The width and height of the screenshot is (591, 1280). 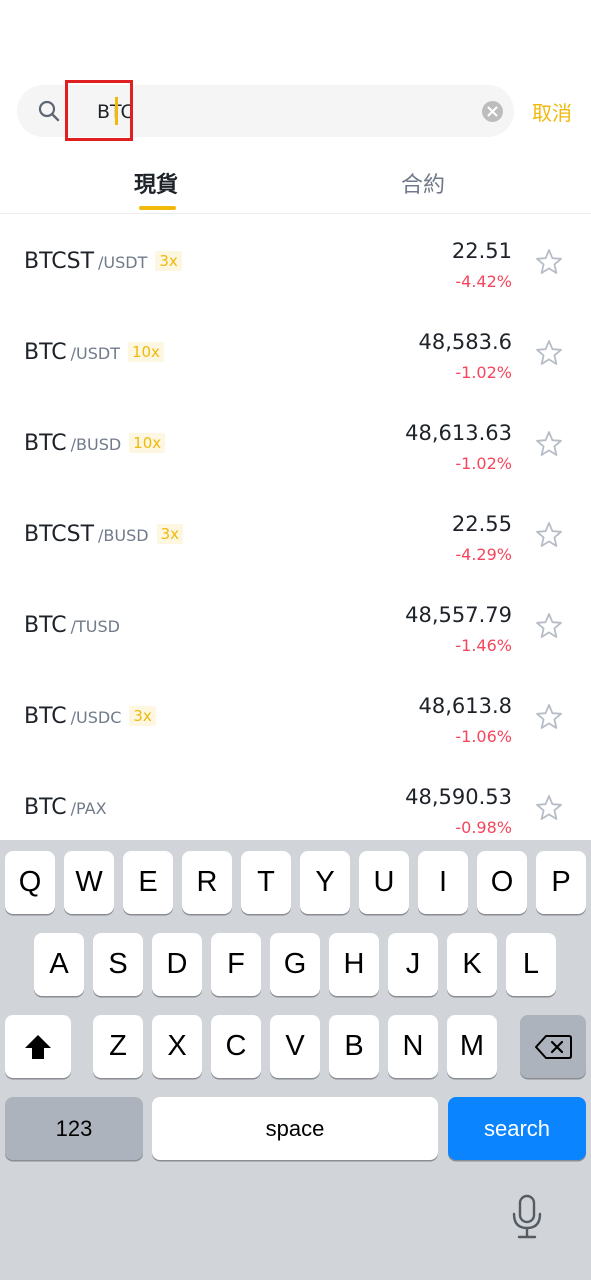 What do you see at coordinates (266, 882) in the screenshot?
I see `key-t: T` at bounding box center [266, 882].